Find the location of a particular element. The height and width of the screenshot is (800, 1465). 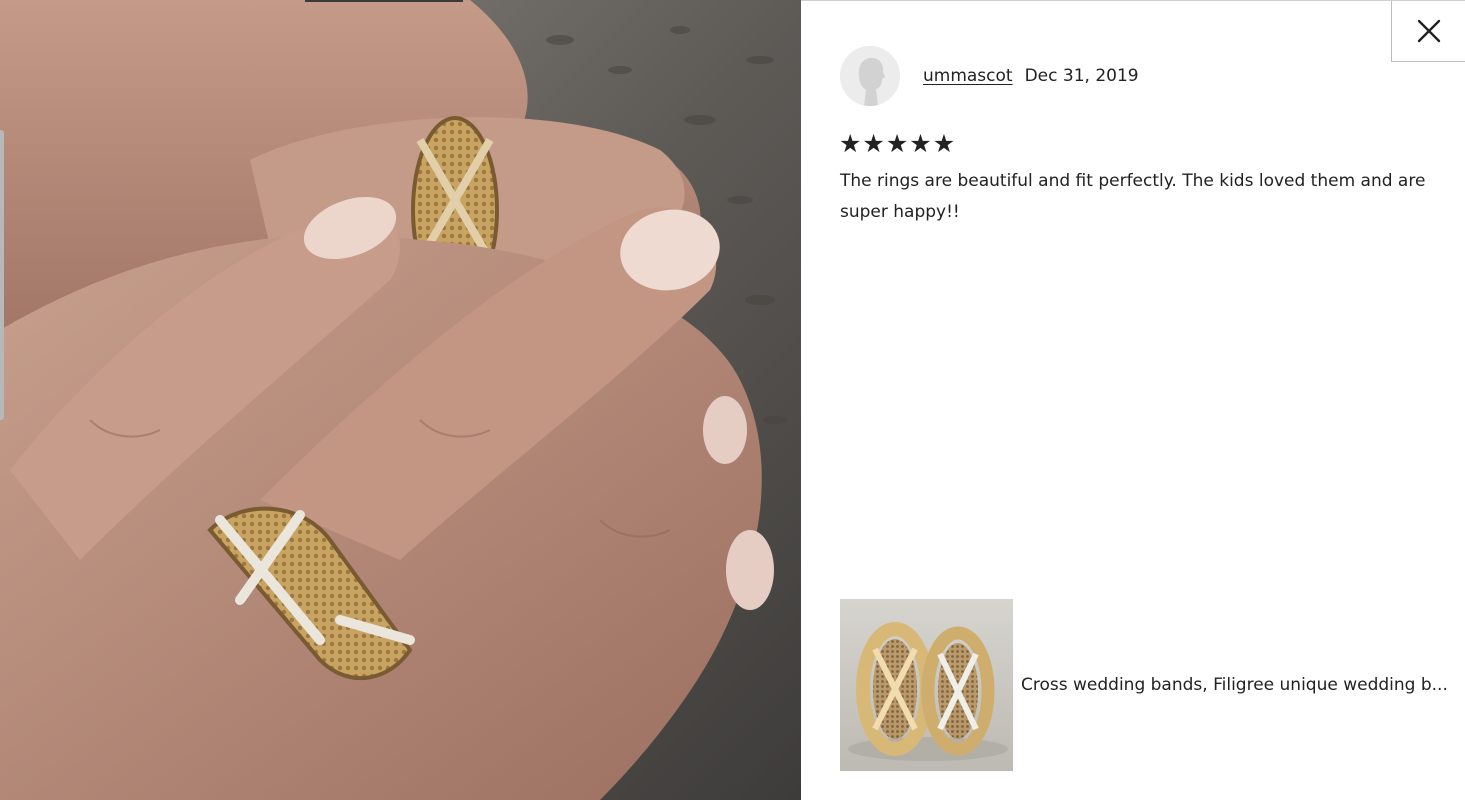

default-avatar-icon is located at coordinates (870, 76).